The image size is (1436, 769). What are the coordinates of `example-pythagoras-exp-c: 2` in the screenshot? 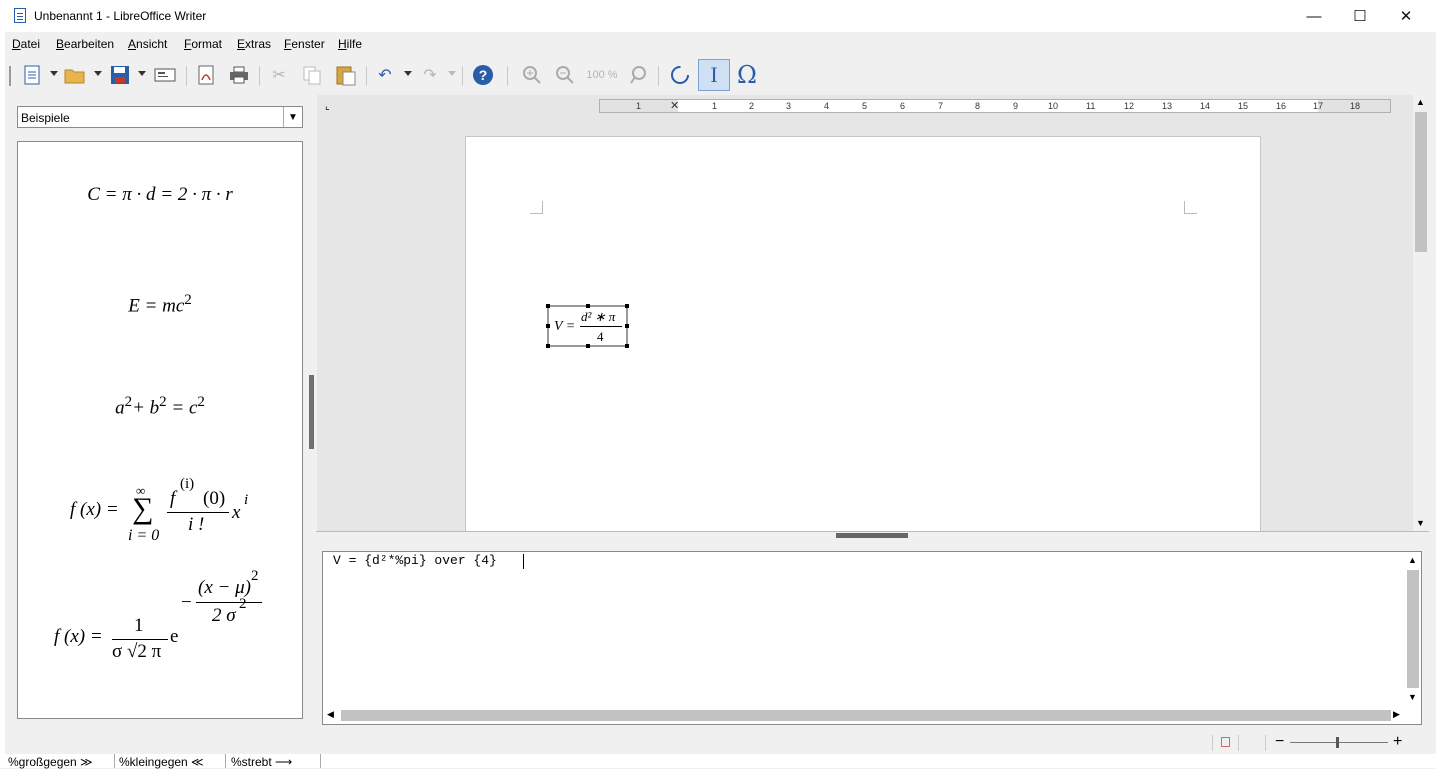 It's located at (201, 402).